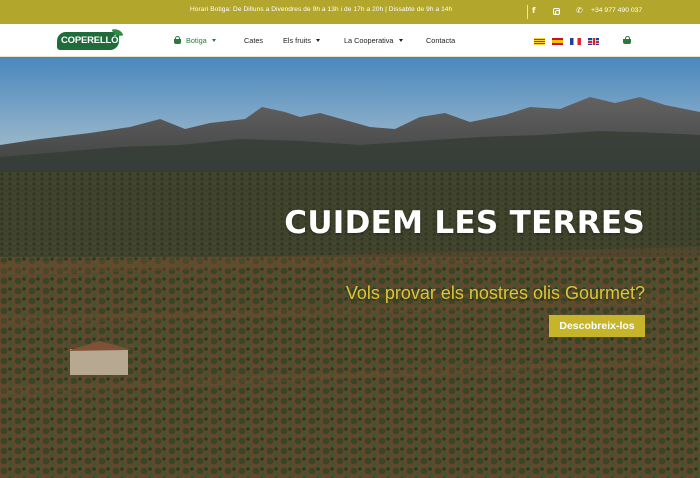 The image size is (700, 478). I want to click on catalan-flag-icon, so click(539, 41).